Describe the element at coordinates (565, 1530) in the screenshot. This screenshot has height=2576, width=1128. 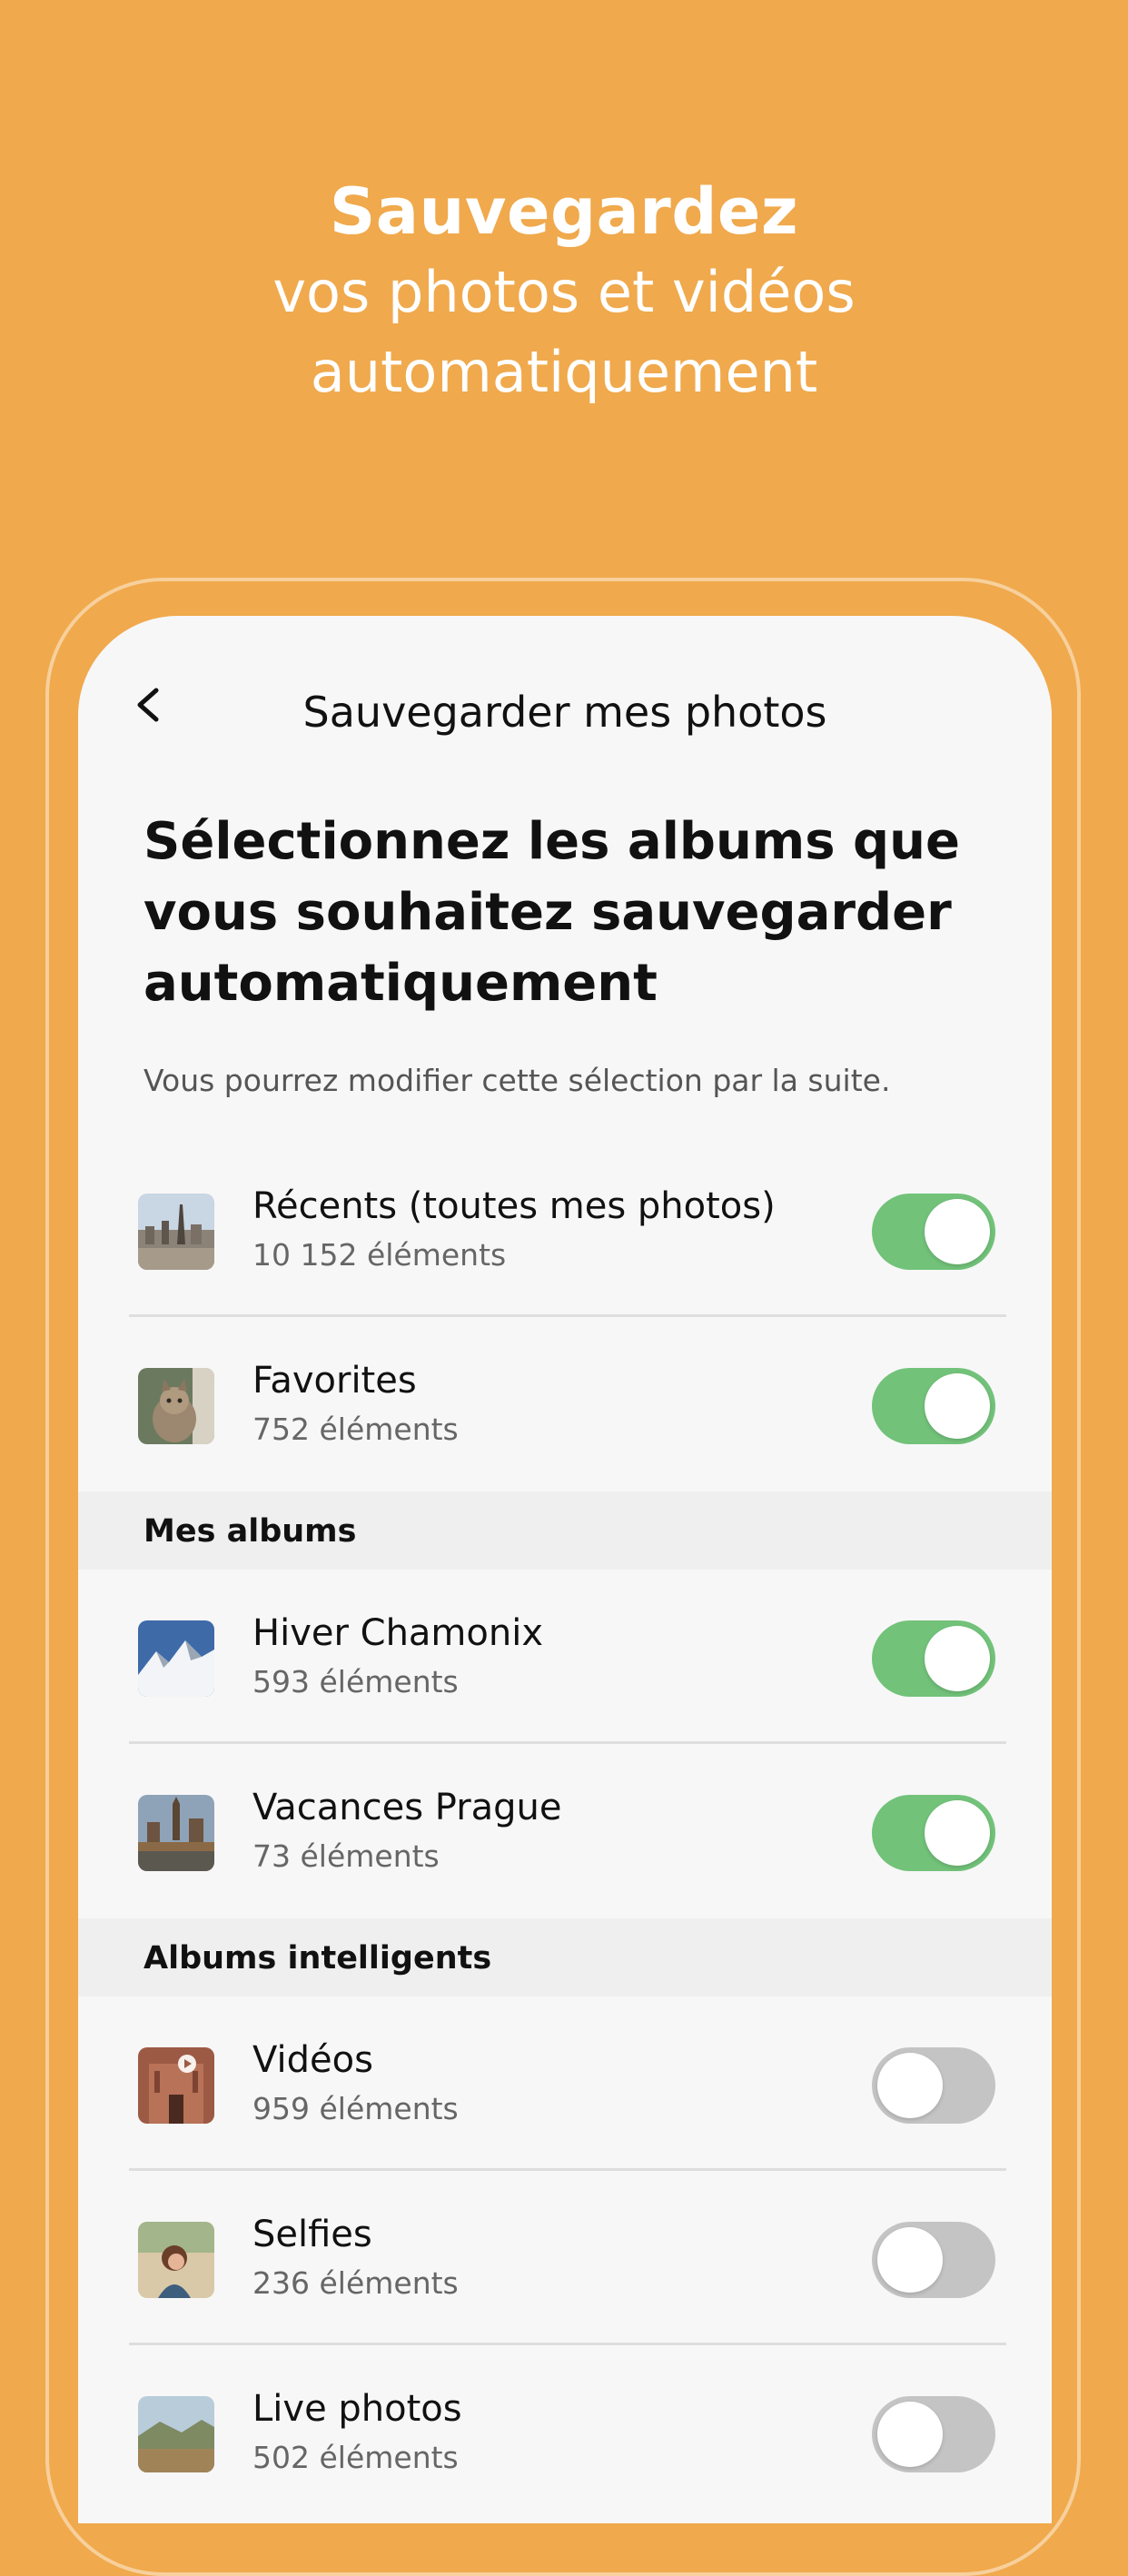
I see `section-header-my-albums: Mes albums` at that location.